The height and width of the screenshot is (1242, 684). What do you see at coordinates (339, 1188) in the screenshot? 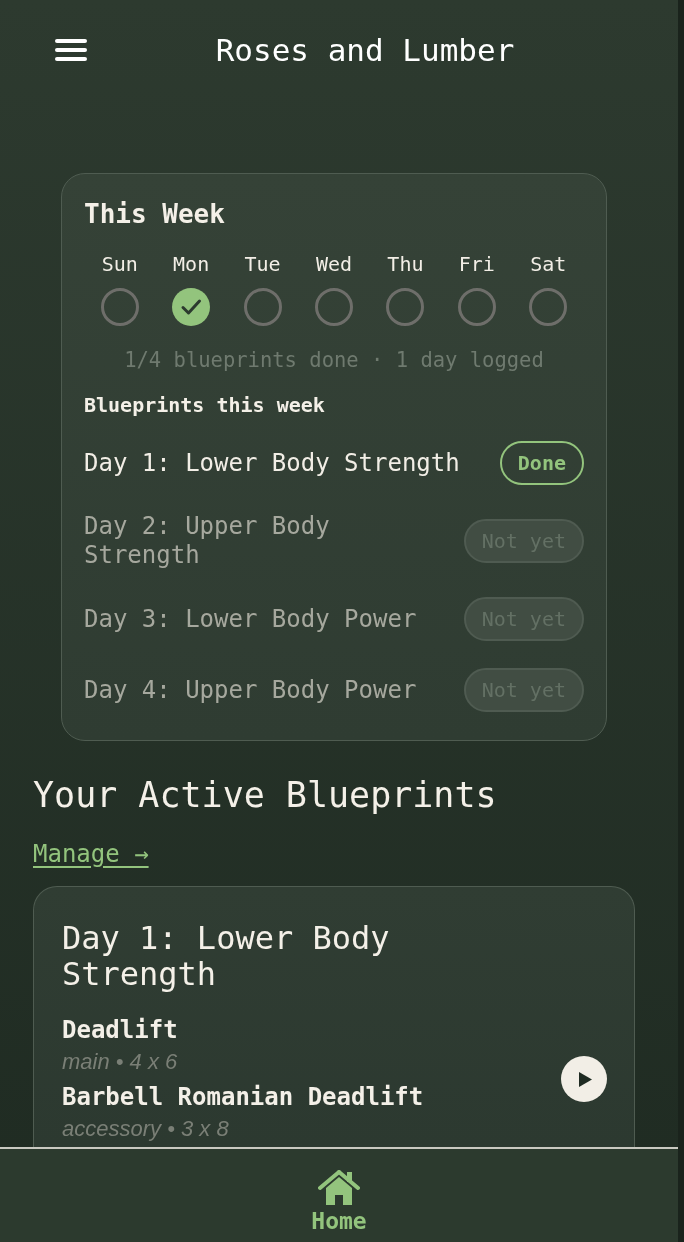
I see `house-icon` at bounding box center [339, 1188].